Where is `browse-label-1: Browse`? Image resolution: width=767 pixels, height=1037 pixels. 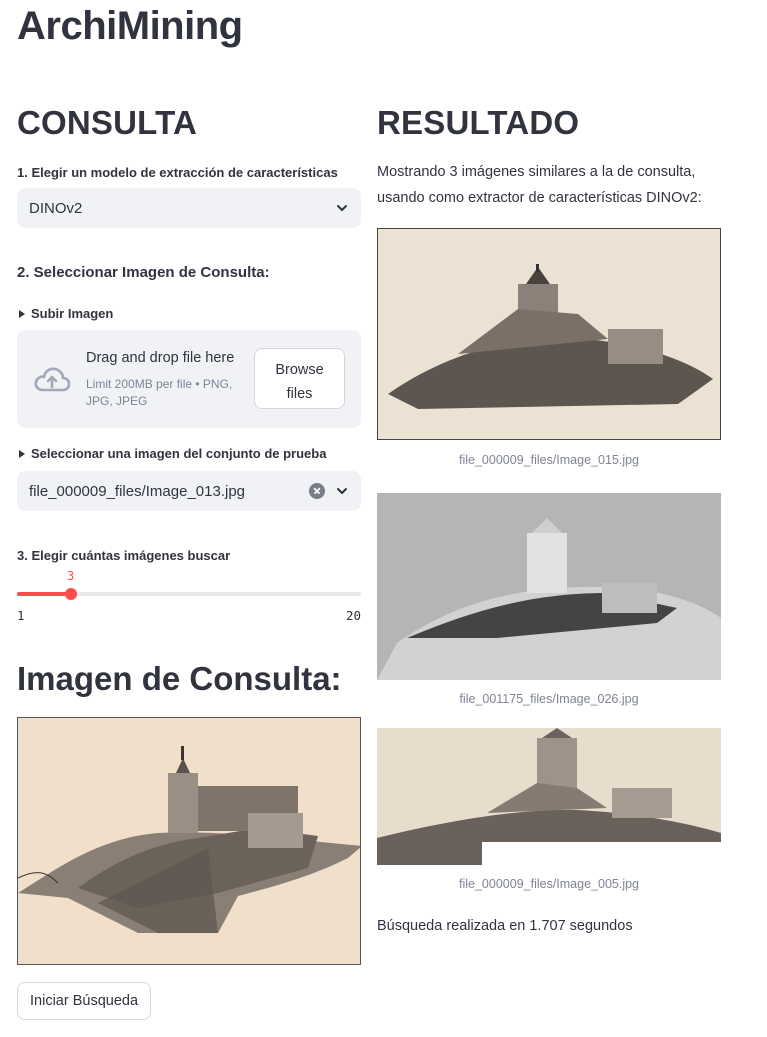 browse-label-1: Browse is located at coordinates (299, 369).